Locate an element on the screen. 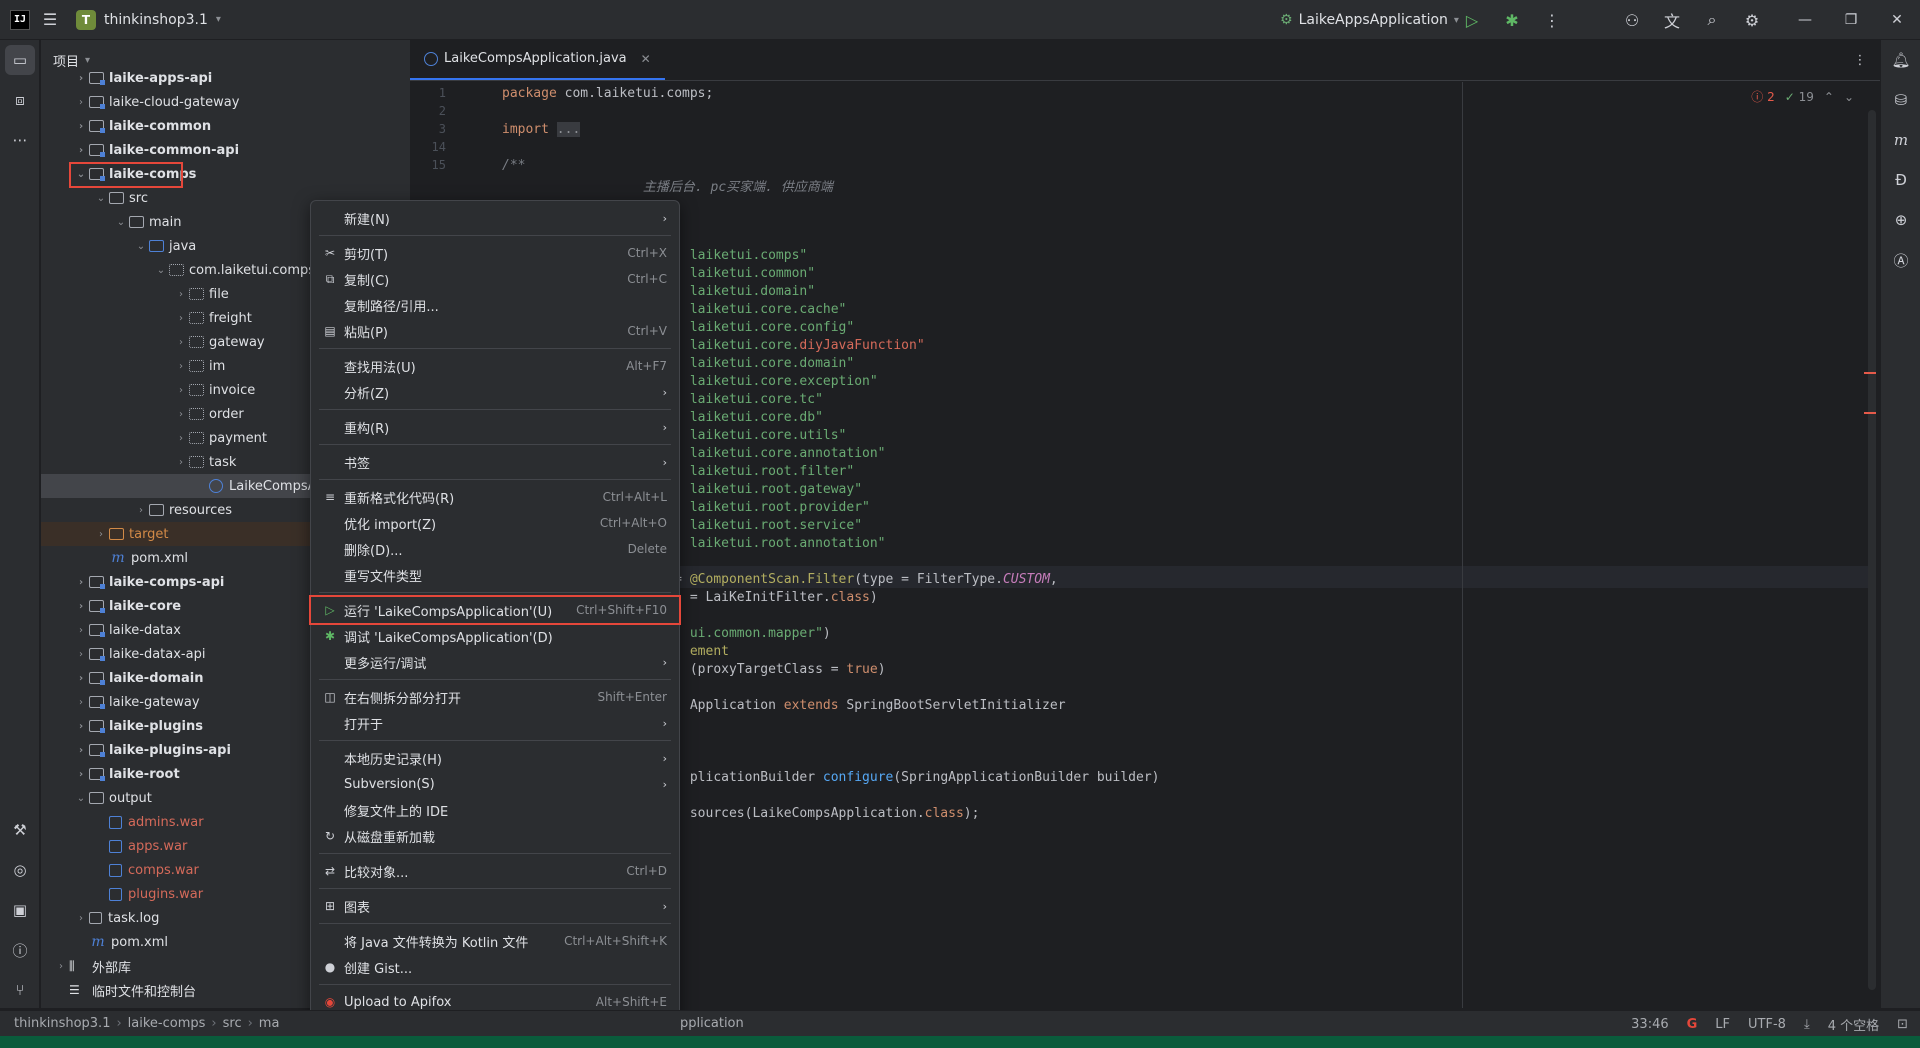 This screenshot has height=1048, width=1920. menu-subversion: Subversion(S) › is located at coordinates (495, 784).